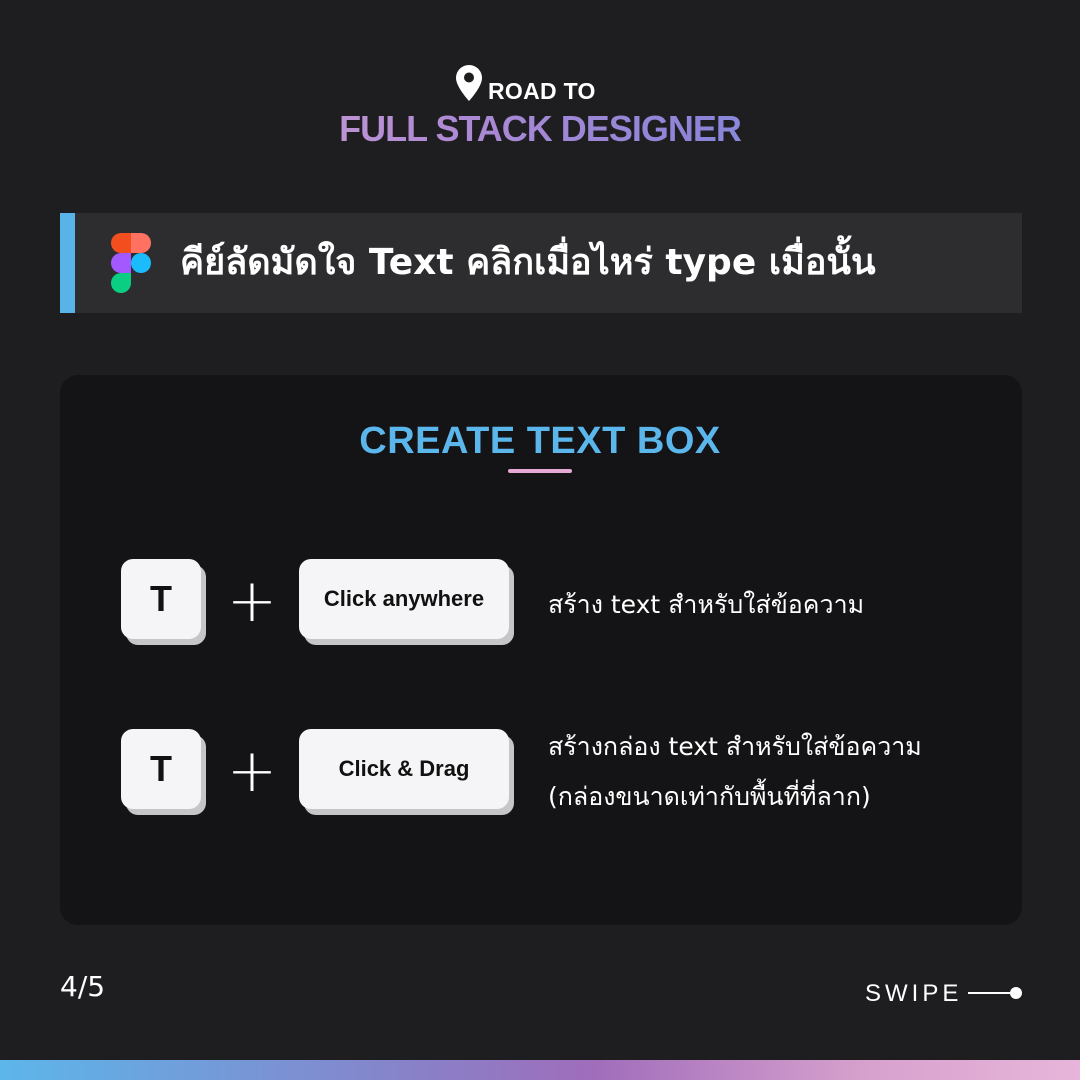  I want to click on shortcut-description-note: (กล่องขนาดเท่ากับพื้นที่ที่ลาก), so click(709, 796).